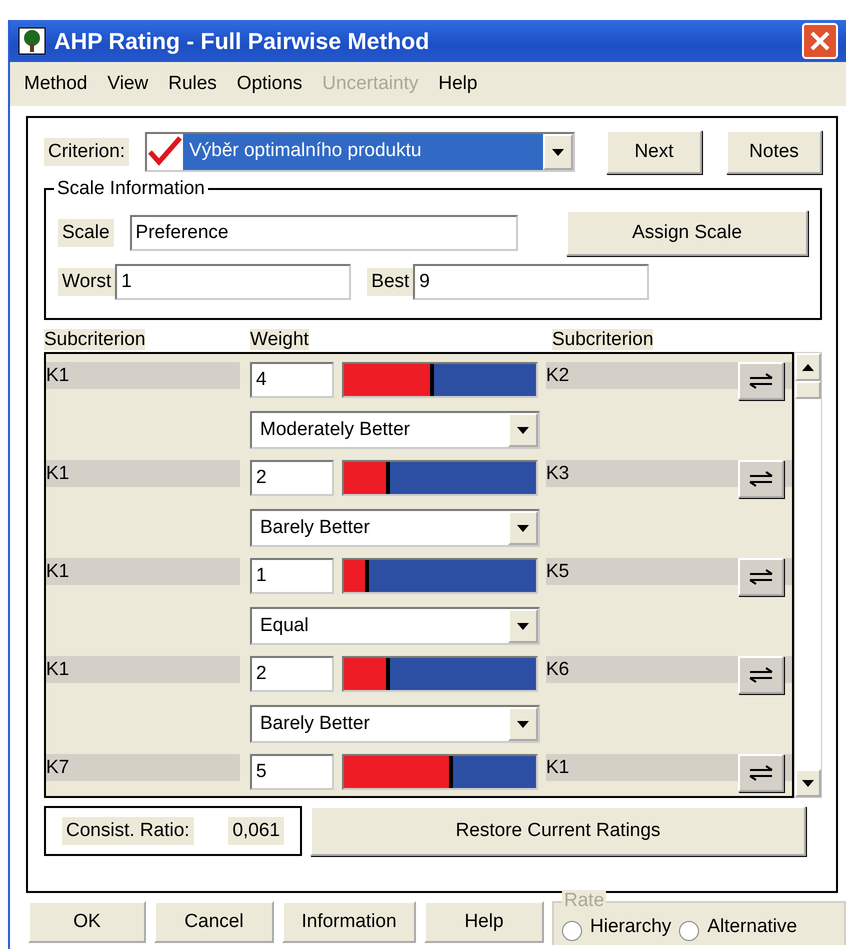 This screenshot has width=846, height=949. I want to click on menu-item: View, so click(127, 84).